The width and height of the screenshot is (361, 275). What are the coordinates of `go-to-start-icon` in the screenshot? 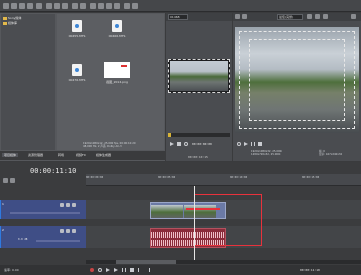 It's located at (140, 270).